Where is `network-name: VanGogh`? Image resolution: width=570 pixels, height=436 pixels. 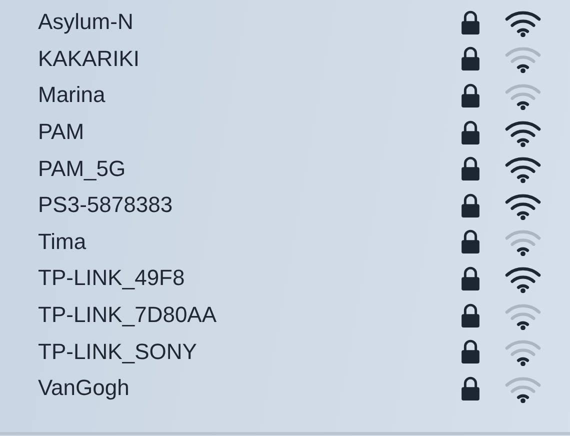 network-name: VanGogh is located at coordinates (249, 388).